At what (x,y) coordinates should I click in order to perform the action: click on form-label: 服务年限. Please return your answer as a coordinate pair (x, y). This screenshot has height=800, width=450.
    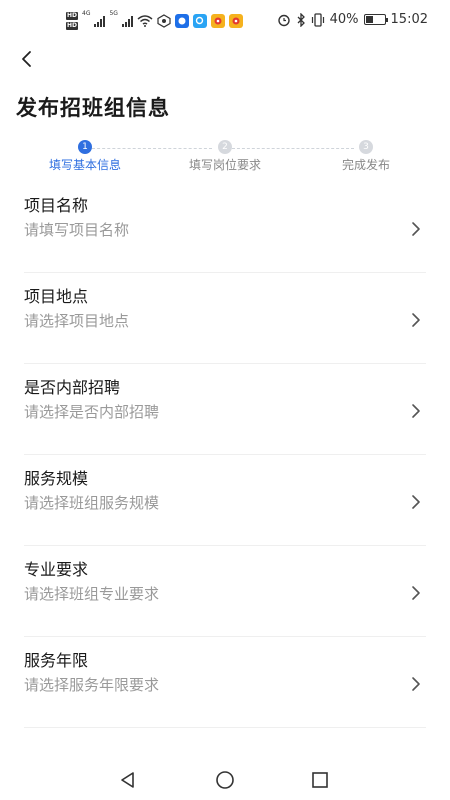
    Looking at the image, I should click on (56, 660).